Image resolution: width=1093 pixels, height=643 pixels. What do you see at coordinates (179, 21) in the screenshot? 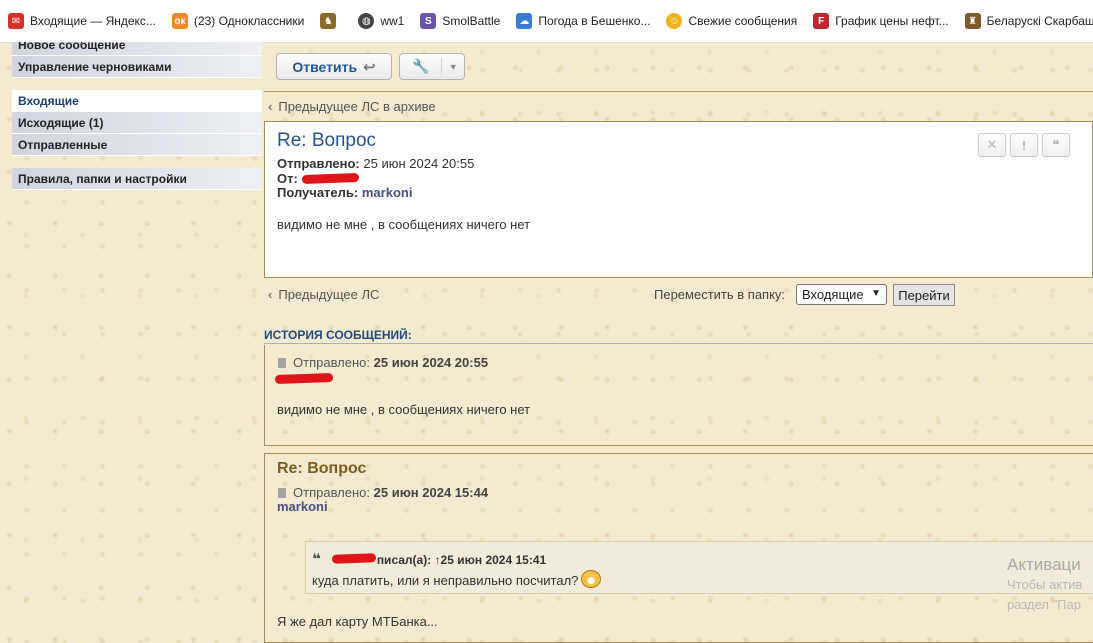
I see `odnoklassniki-icon: ок` at bounding box center [179, 21].